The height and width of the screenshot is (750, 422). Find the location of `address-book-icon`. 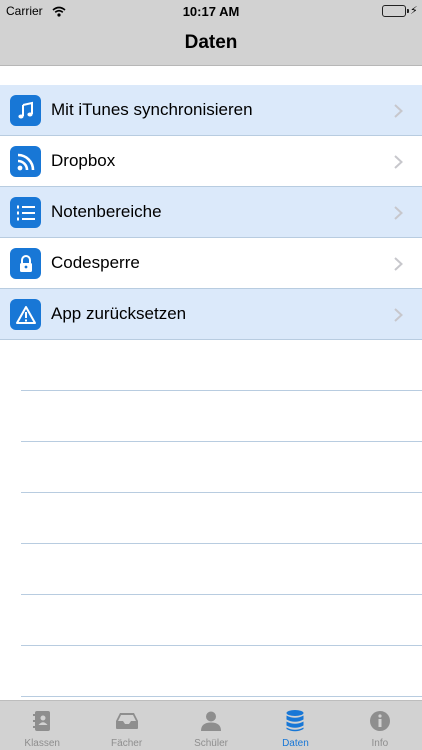

address-book-icon is located at coordinates (42, 721).